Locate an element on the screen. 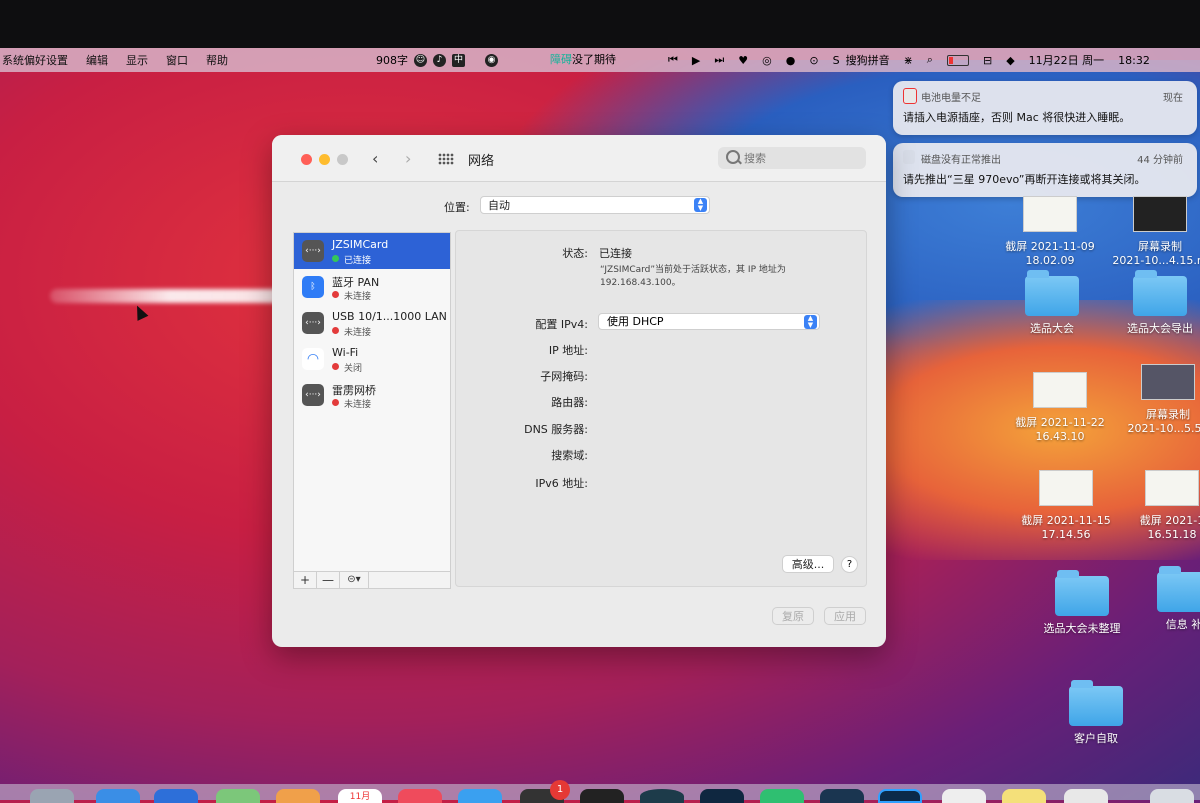  menu-view: 显示 is located at coordinates (137, 60).